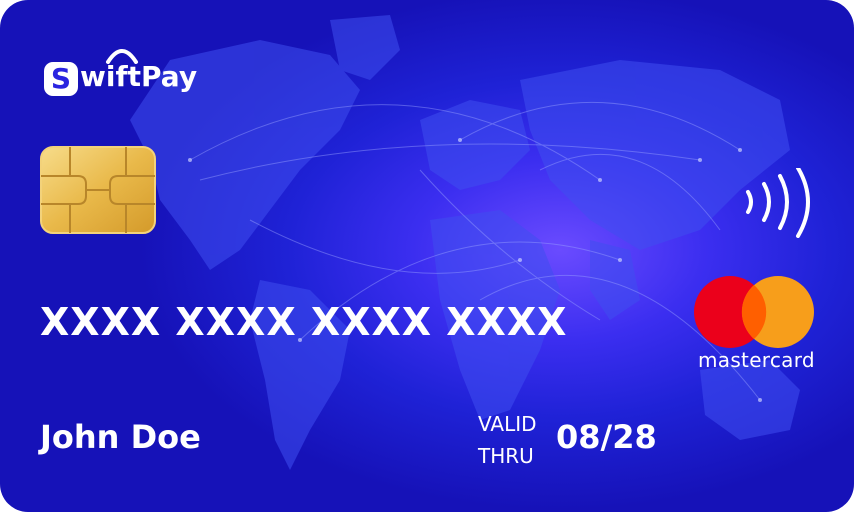 This screenshot has width=854, height=512. What do you see at coordinates (778, 203) in the screenshot?
I see `contactless-icon` at bounding box center [778, 203].